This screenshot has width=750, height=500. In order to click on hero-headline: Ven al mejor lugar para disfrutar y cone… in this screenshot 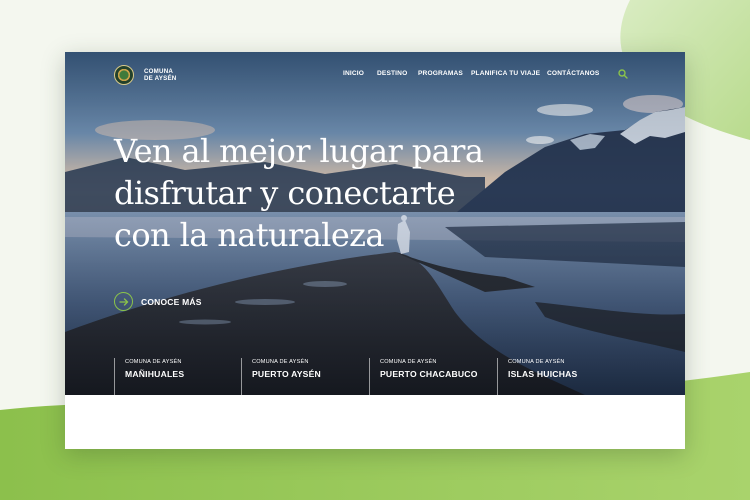, I will do `click(324, 193)`.